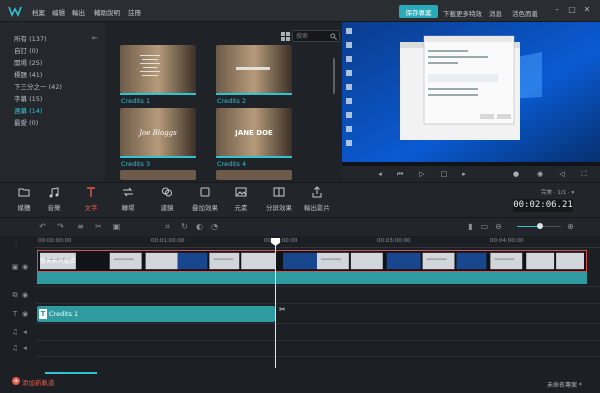 This screenshot has height=393, width=600. Describe the element at coordinates (279, 192) in the screenshot. I see `split-screen-icon` at that location.